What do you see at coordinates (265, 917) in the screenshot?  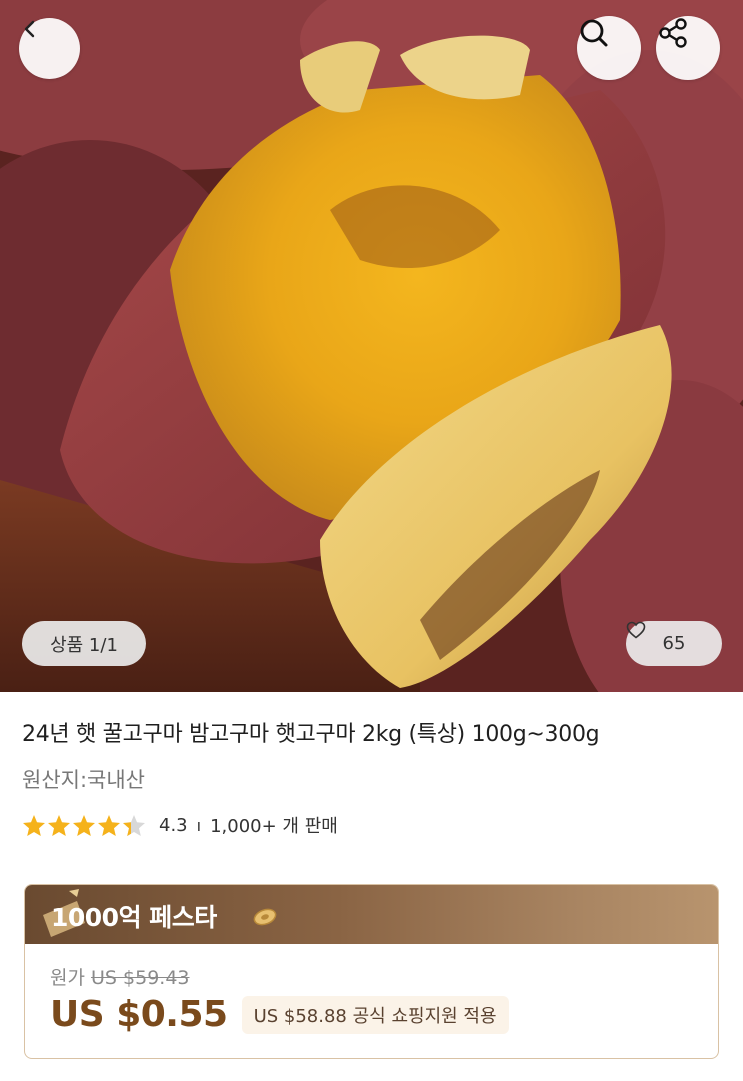 I see `coin-icon` at bounding box center [265, 917].